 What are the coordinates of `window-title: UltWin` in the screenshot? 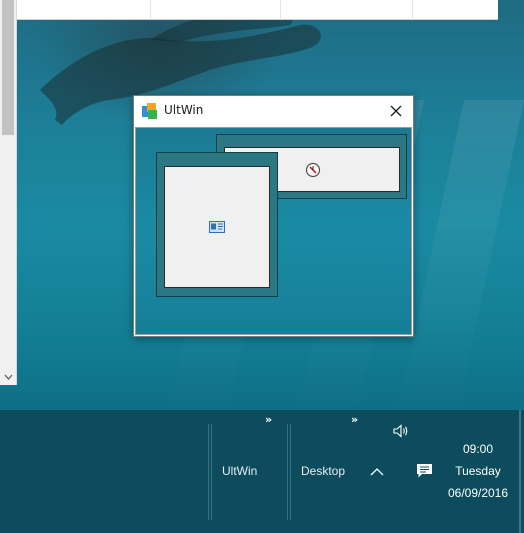 It's located at (184, 110).